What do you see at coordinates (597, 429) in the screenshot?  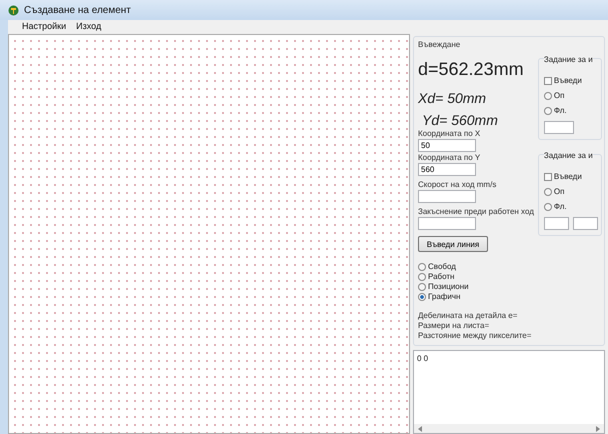 I see `scroll-right-icon` at bounding box center [597, 429].